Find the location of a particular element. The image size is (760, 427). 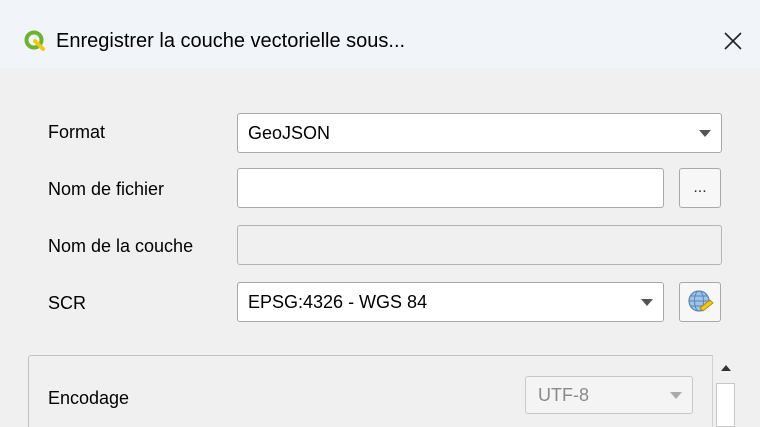

crs-selector-button is located at coordinates (700, 302).